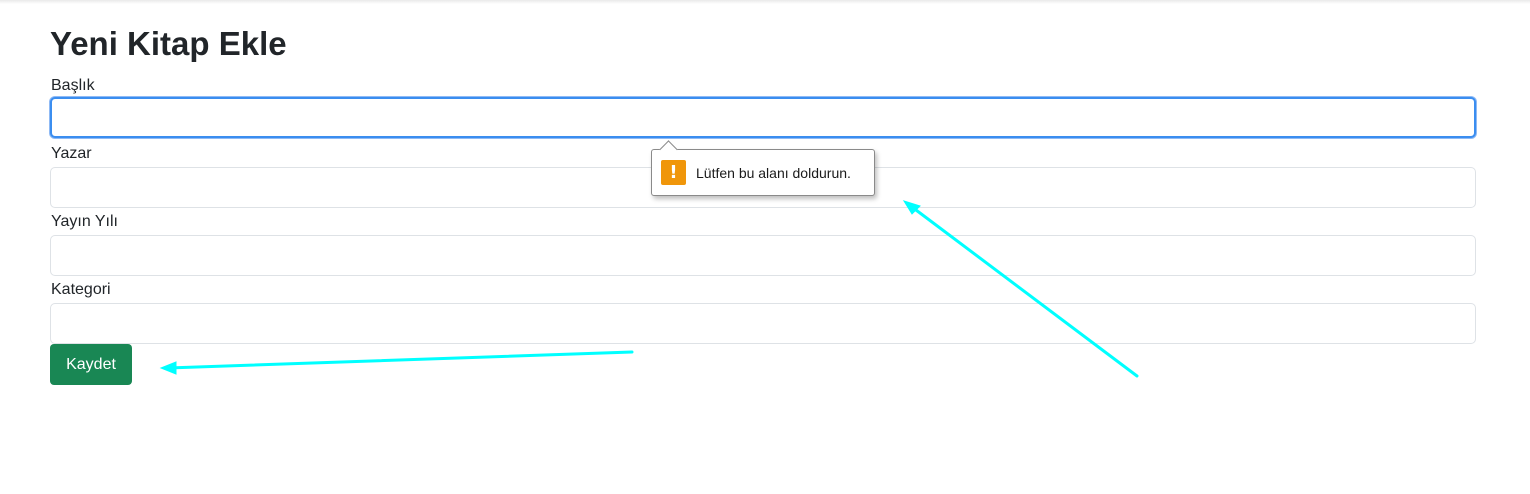 The height and width of the screenshot is (494, 1530). What do you see at coordinates (91, 364) in the screenshot?
I see `save-button: Kaydet` at bounding box center [91, 364].